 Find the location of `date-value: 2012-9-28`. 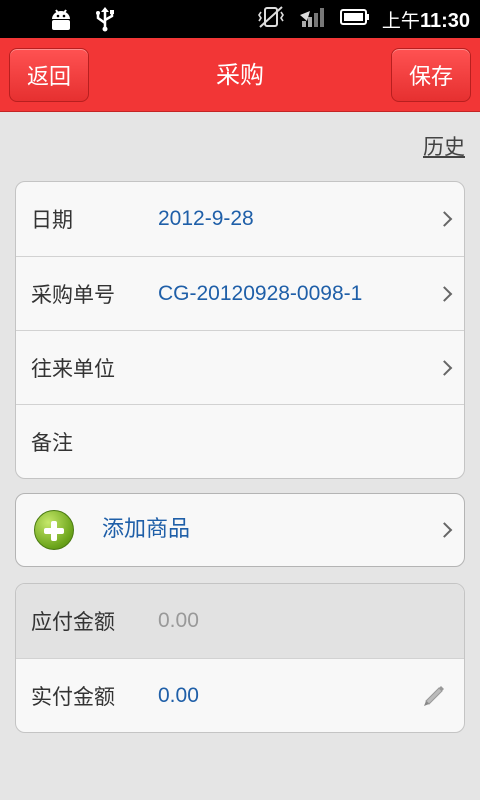

date-value: 2012-9-28 is located at coordinates (206, 218).